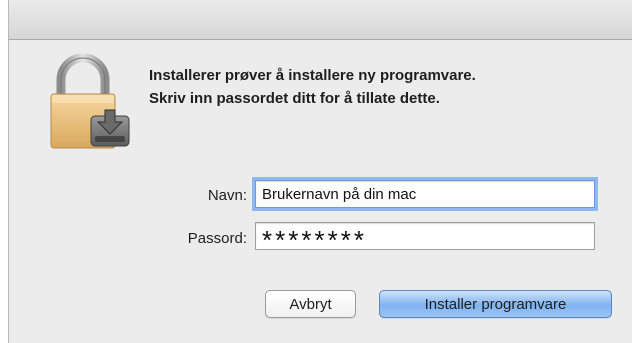 The image size is (632, 343). Describe the element at coordinates (217, 238) in the screenshot. I see `password-label: Passord:` at that location.